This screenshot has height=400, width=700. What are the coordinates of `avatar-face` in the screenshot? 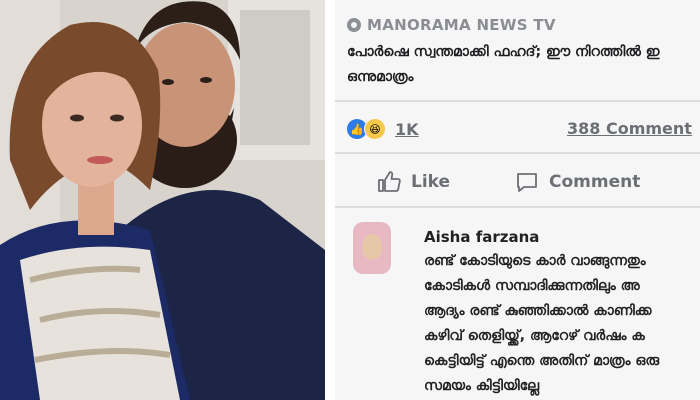 It's located at (372, 247).